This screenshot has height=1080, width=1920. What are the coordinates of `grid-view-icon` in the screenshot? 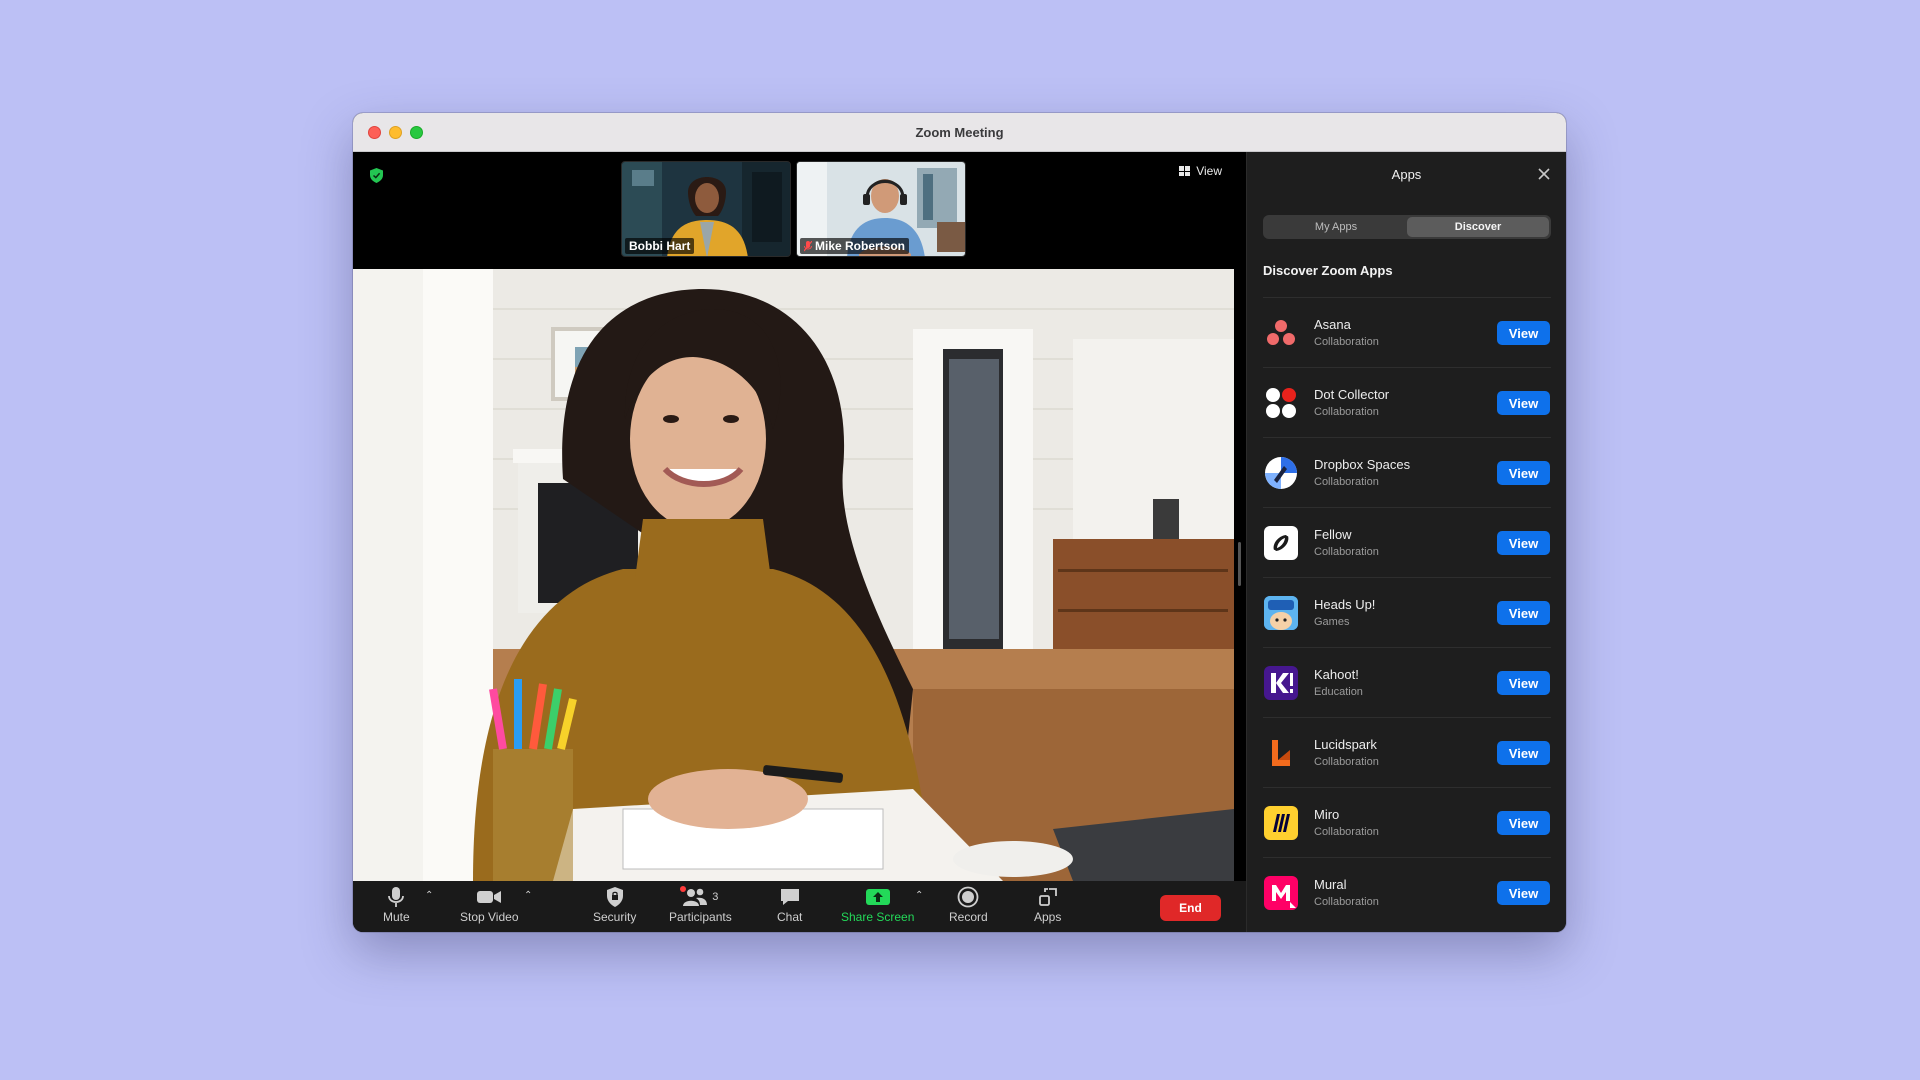 It's located at (1185, 171).